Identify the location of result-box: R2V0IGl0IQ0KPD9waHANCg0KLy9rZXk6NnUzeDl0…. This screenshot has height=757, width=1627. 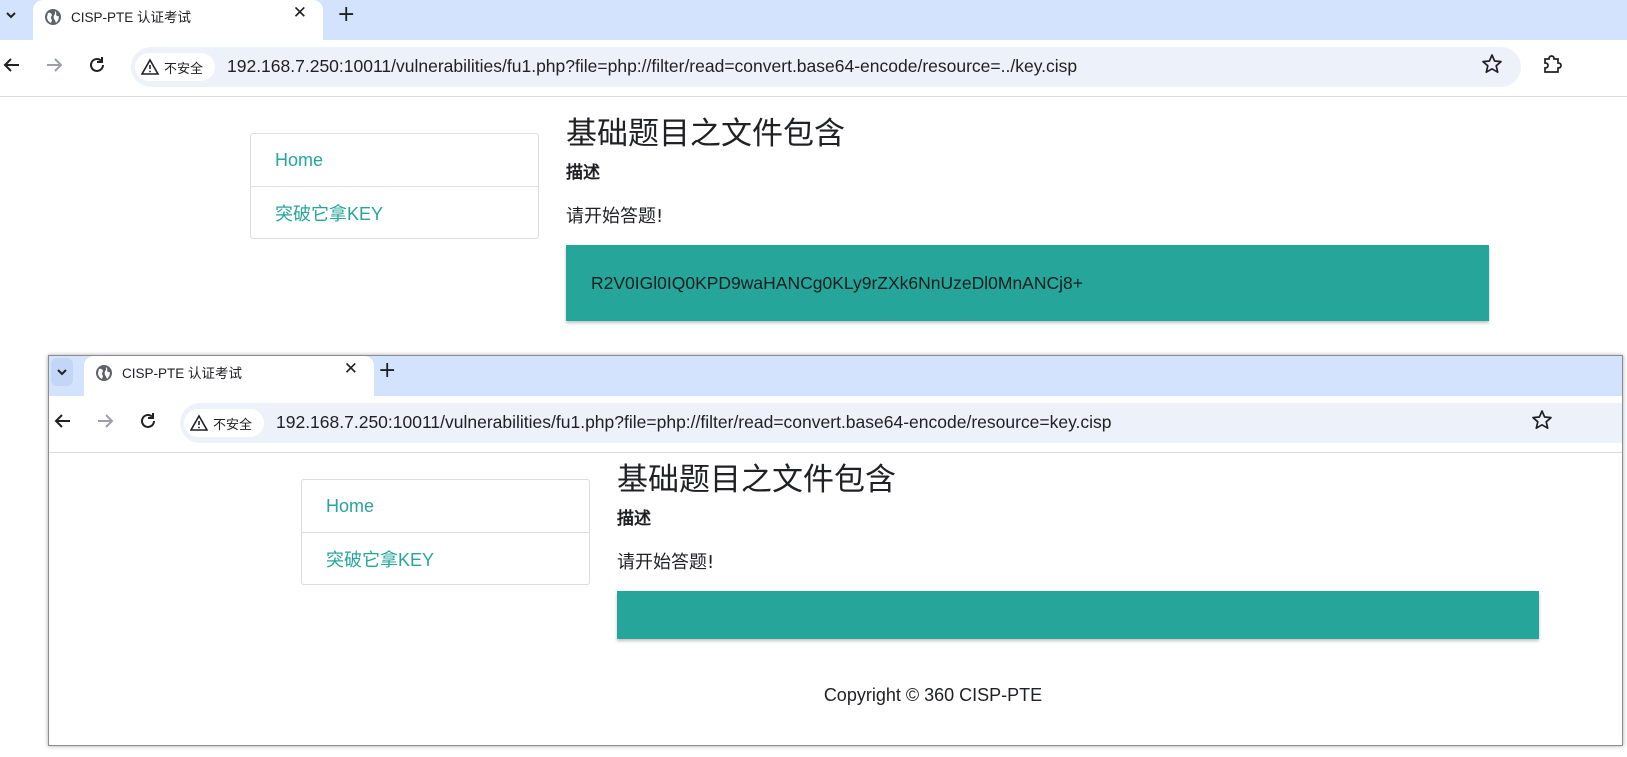
(1027, 283).